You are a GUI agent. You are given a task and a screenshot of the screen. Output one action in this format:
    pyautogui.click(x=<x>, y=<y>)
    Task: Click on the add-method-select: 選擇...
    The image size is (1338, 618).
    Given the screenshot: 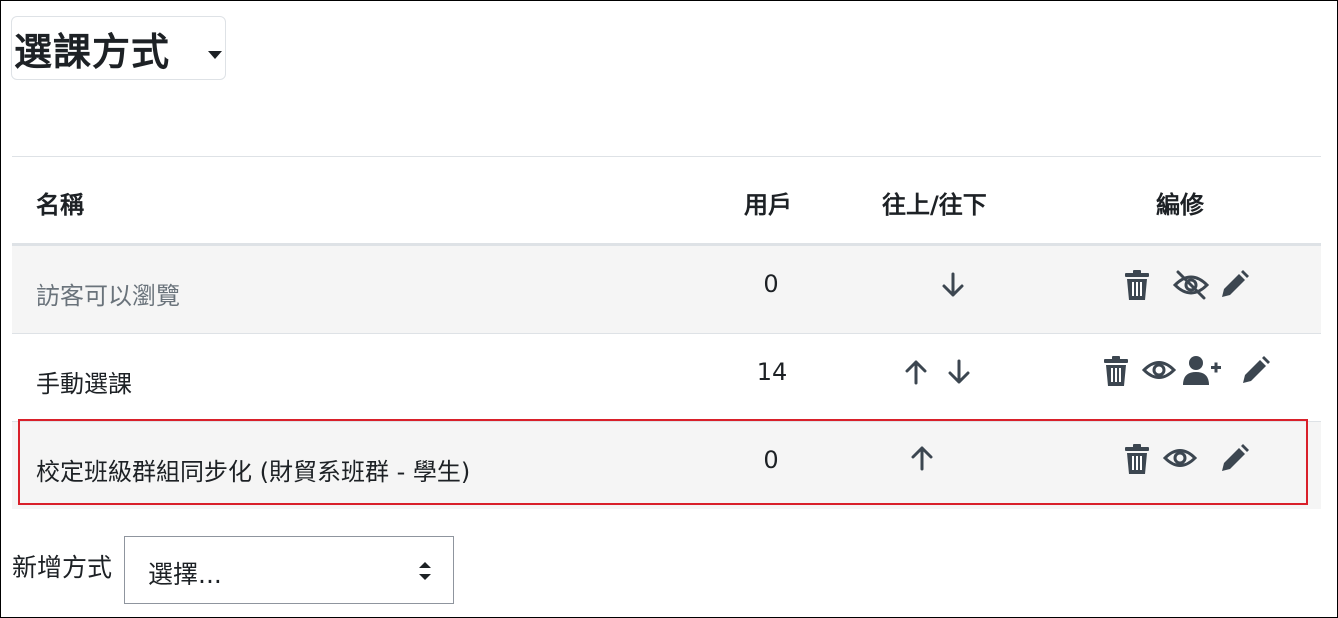 What is the action you would take?
    pyautogui.click(x=289, y=570)
    